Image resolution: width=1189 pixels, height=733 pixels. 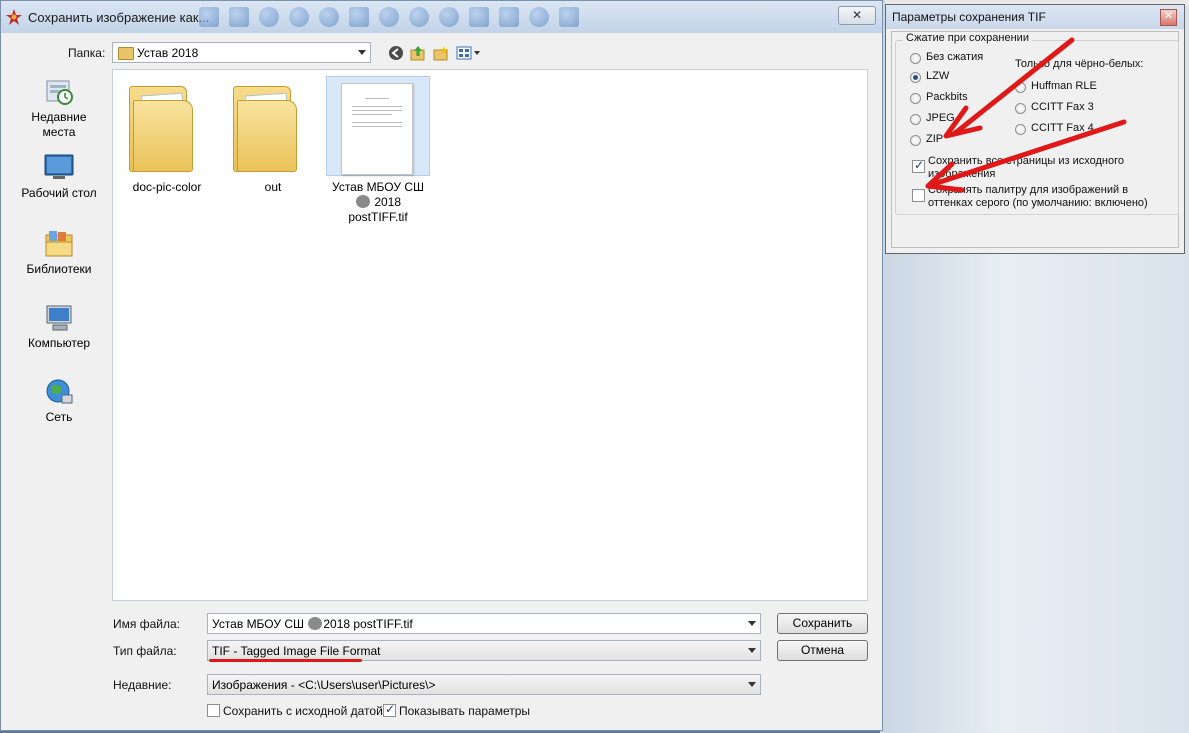 What do you see at coordinates (59, 318) in the screenshot?
I see `computer-icon` at bounding box center [59, 318].